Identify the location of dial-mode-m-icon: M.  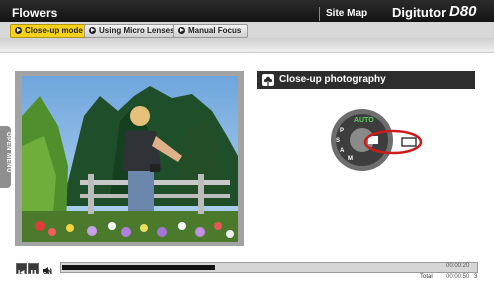
(350, 159).